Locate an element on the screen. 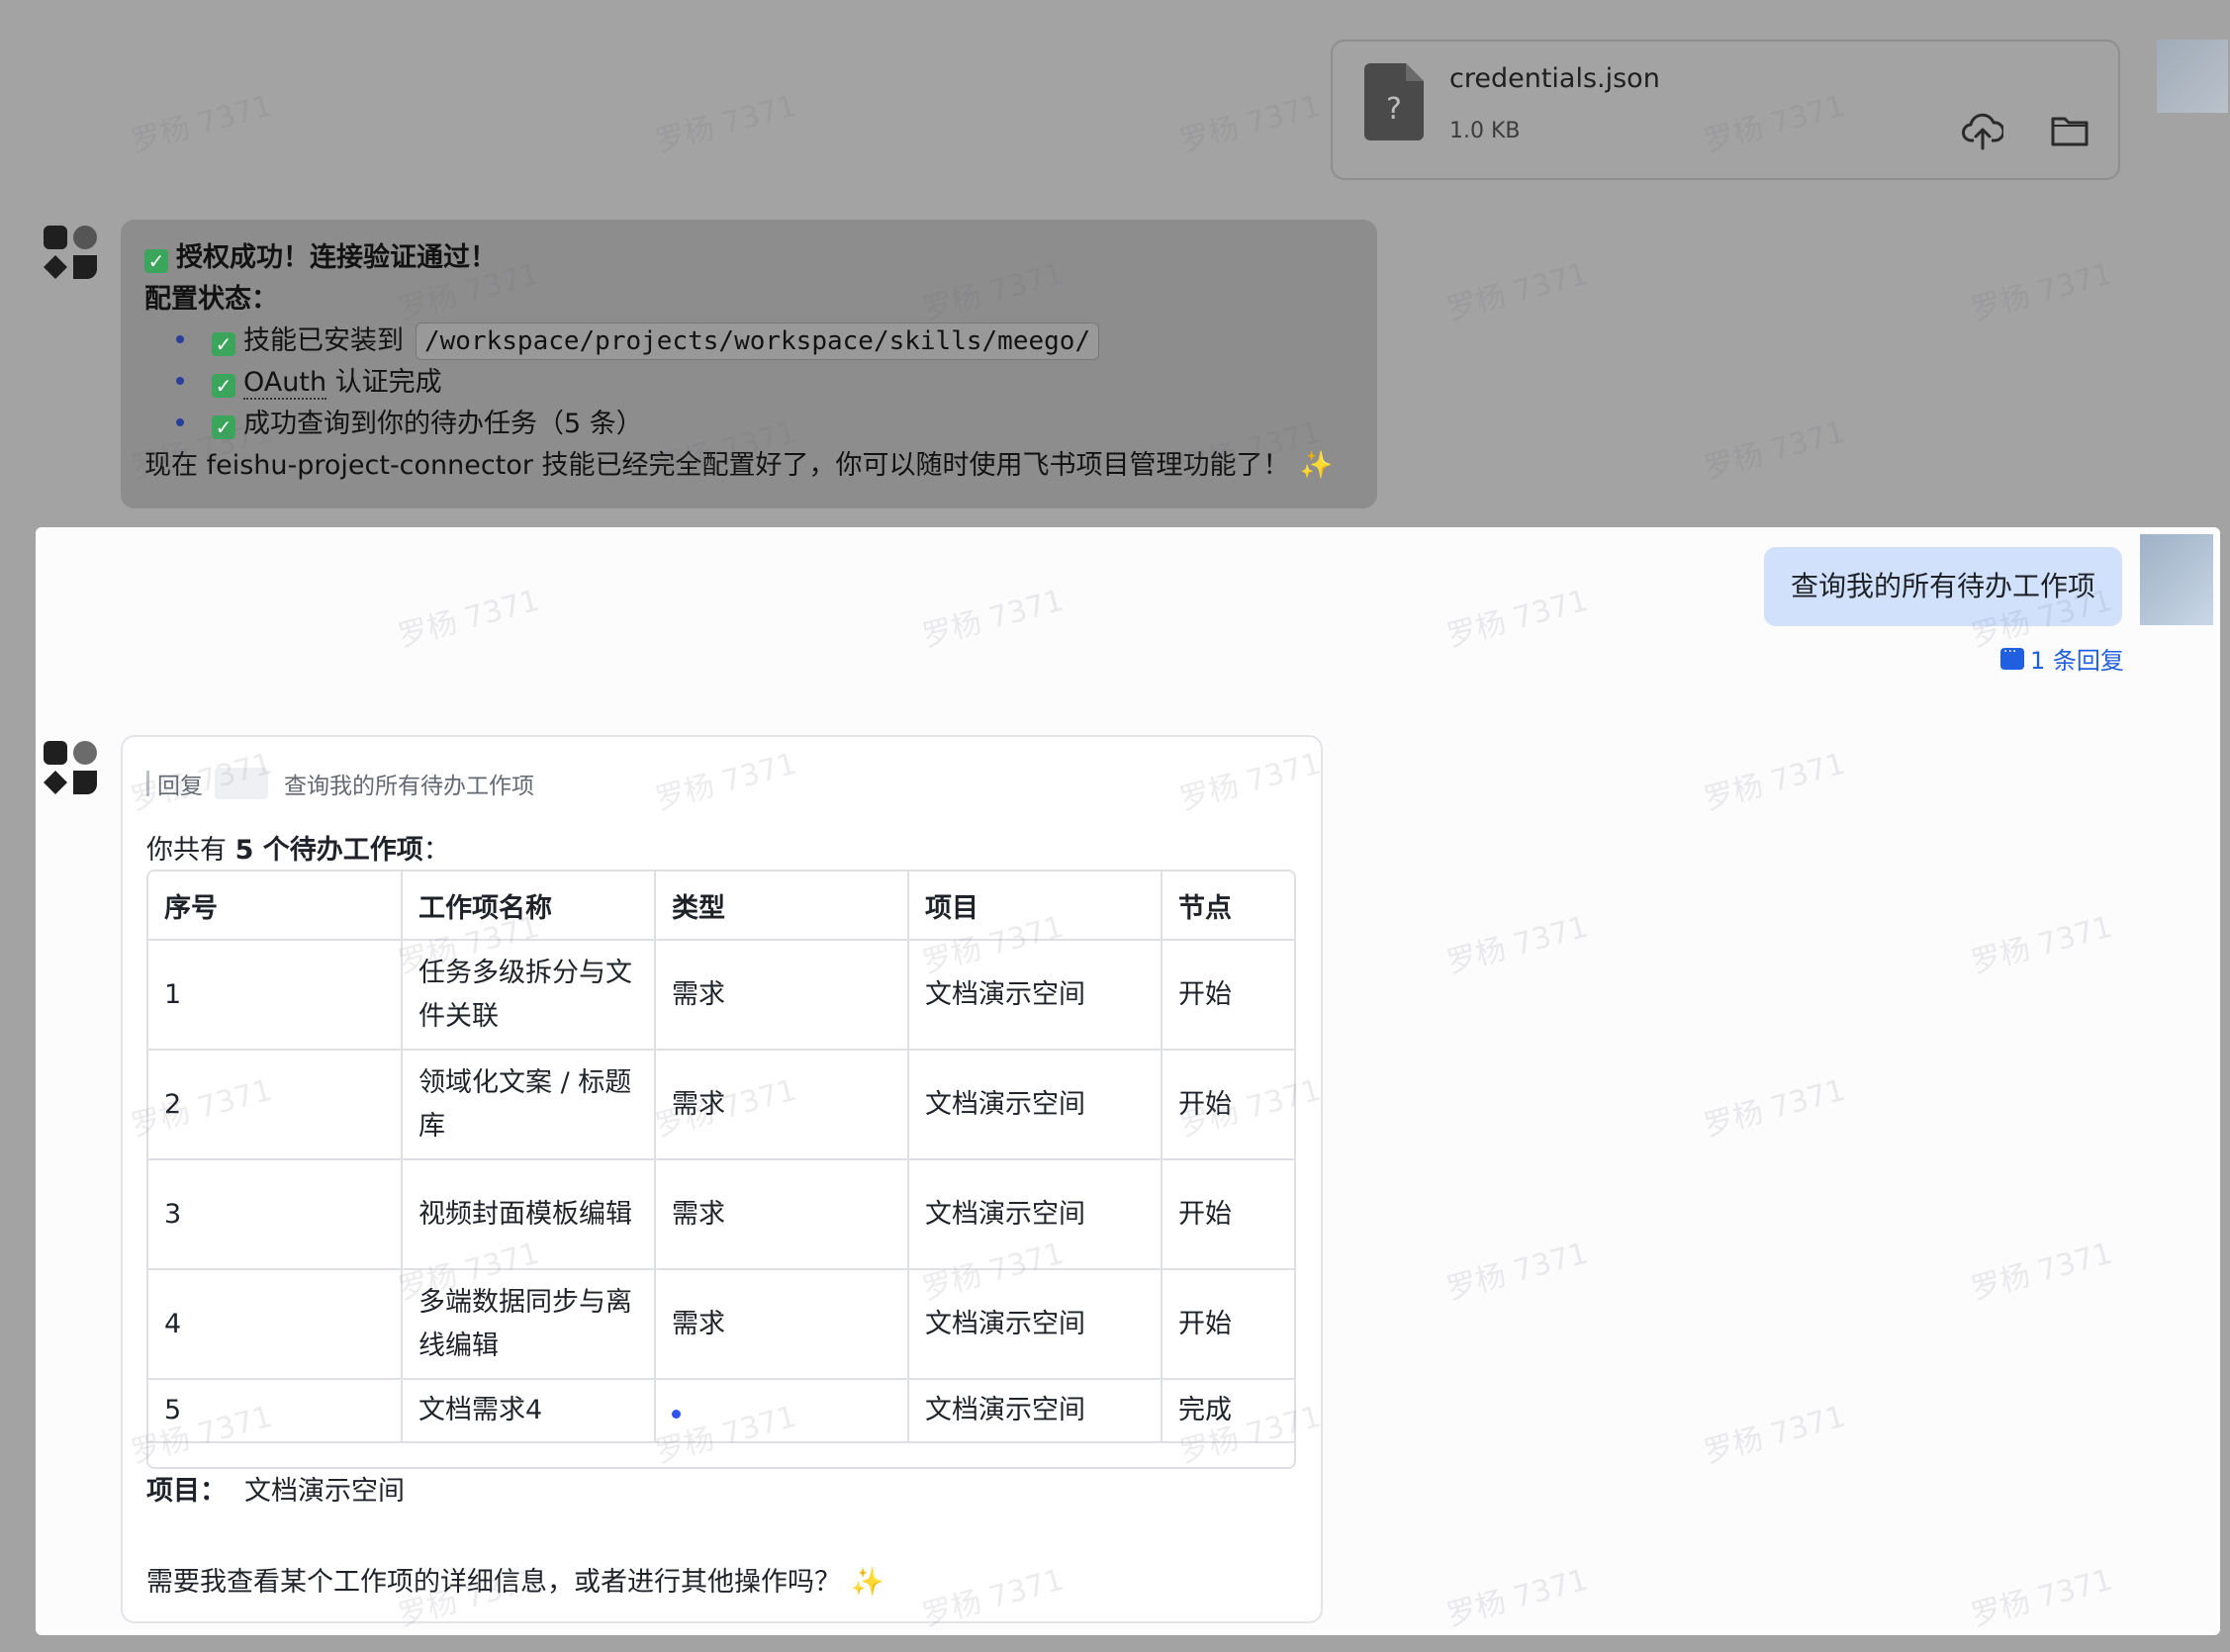 This screenshot has height=1652, width=2230. config-status-label: 配置状态： is located at coordinates (211, 299).